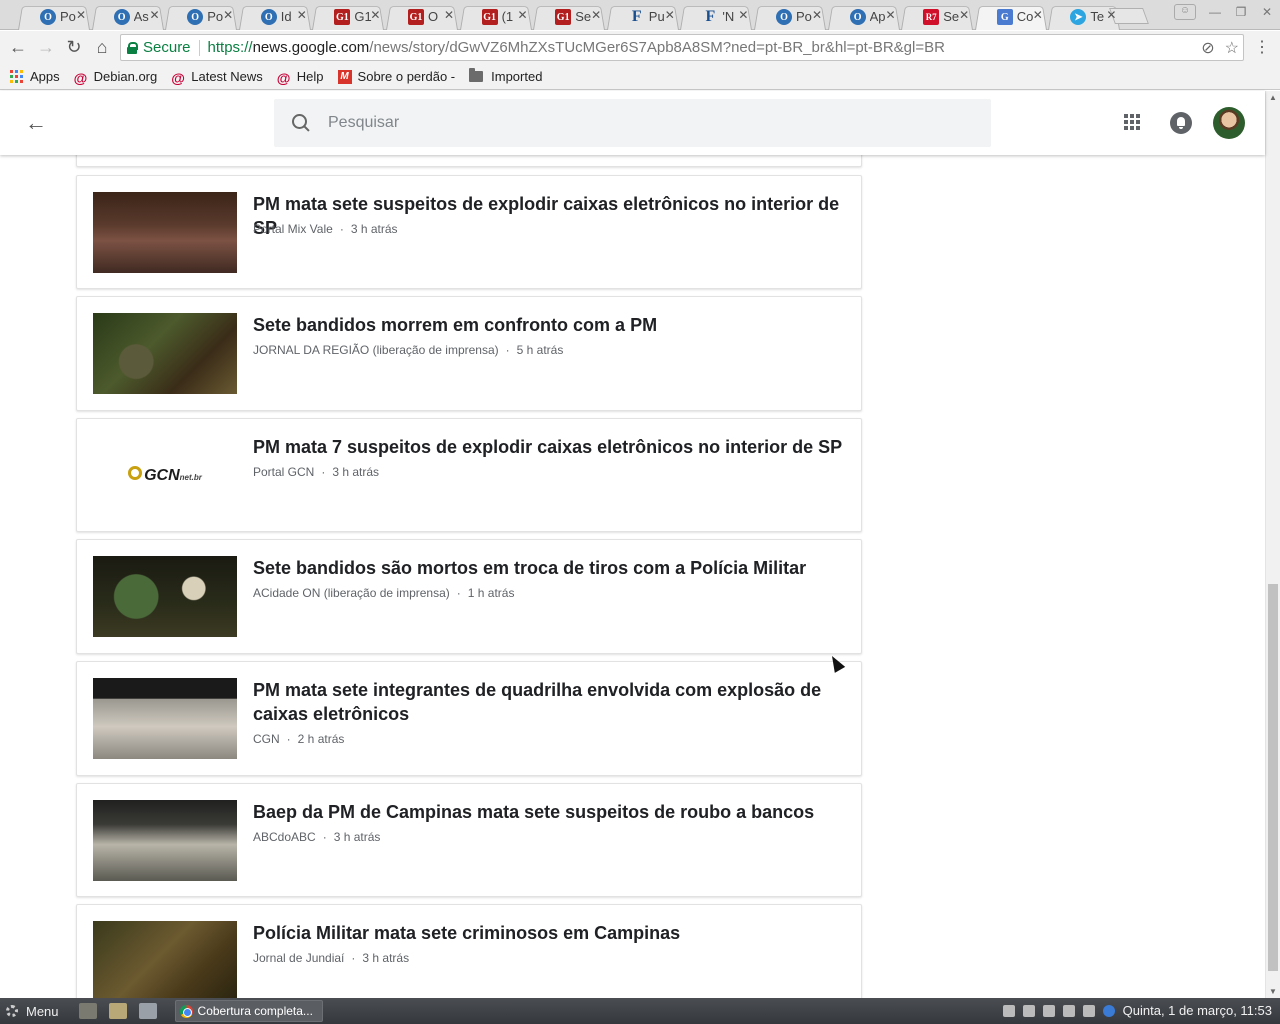 Image resolution: width=1280 pixels, height=1024 pixels. I want to click on search-input, so click(628, 123).